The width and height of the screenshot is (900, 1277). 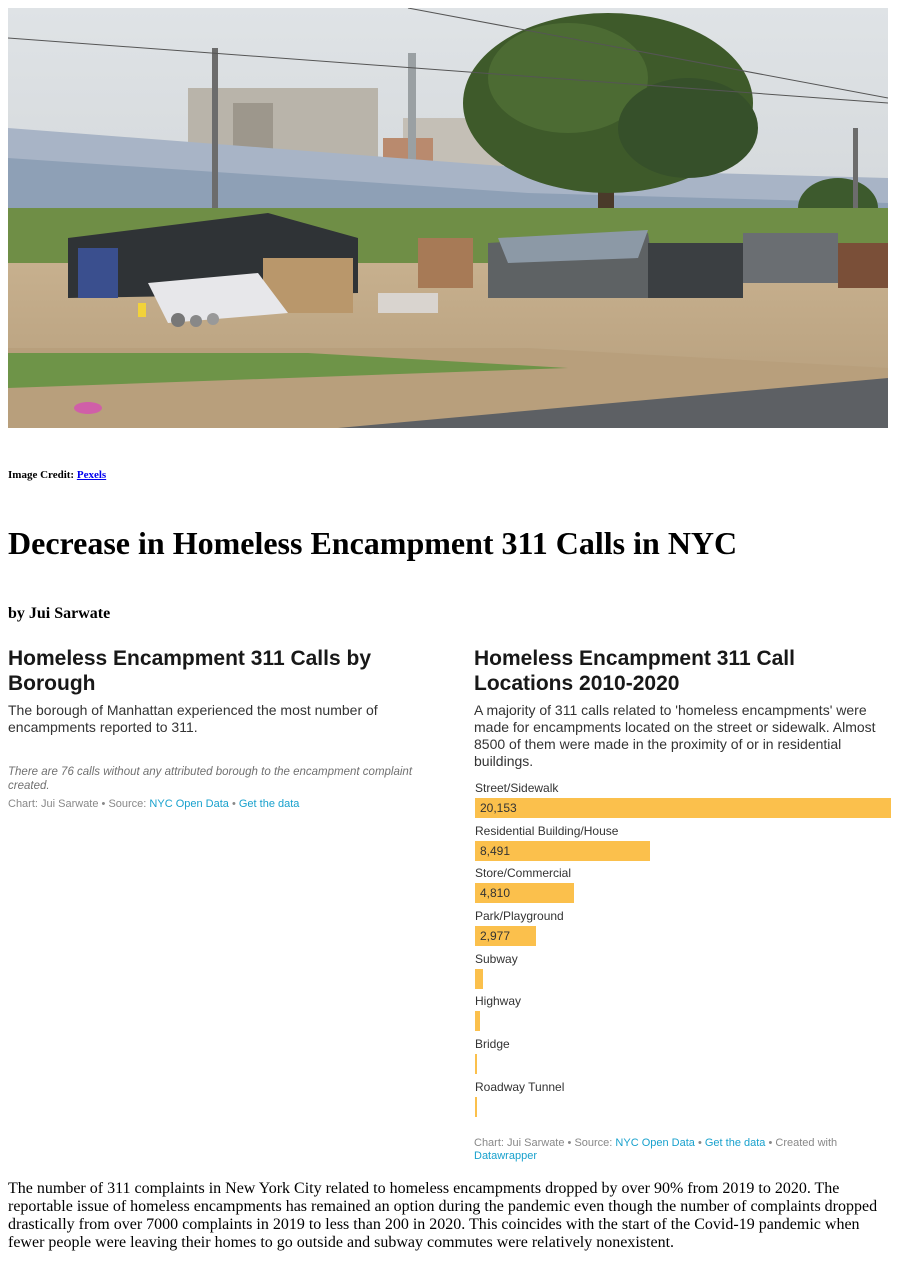 What do you see at coordinates (189, 671) in the screenshot?
I see `borough-chart-title: Homeless Encampment 311 Calls by Borough` at bounding box center [189, 671].